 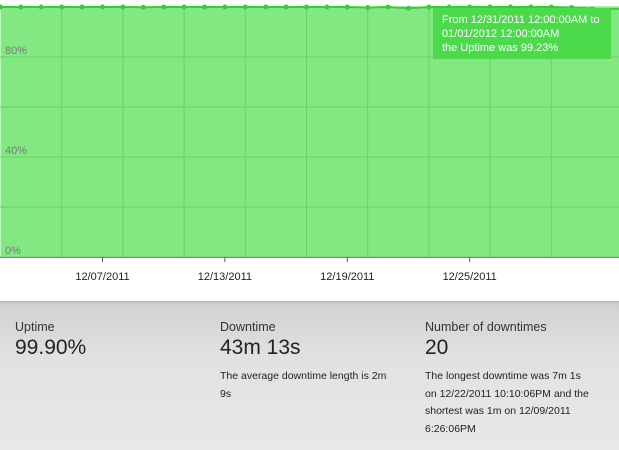 I want to click on downtimes-note-line: The longest downtime was 7m 1s, so click(x=515, y=377).